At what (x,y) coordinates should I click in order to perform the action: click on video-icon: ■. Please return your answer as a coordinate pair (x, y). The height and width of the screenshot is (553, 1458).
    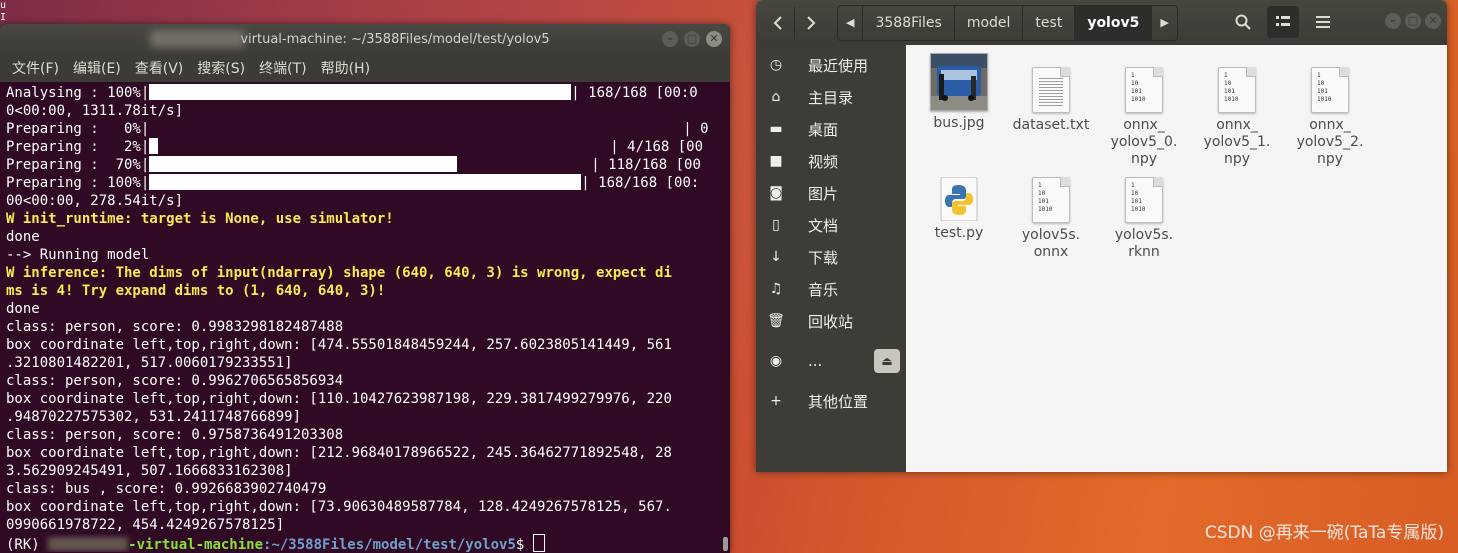
    Looking at the image, I should click on (776, 161).